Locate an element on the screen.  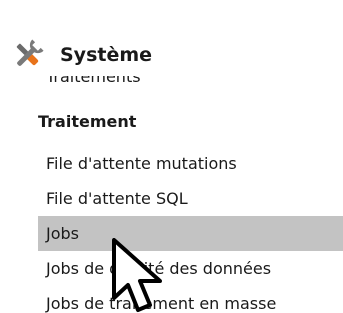
partial-menu-item-label: Traitements is located at coordinates (93, 81).